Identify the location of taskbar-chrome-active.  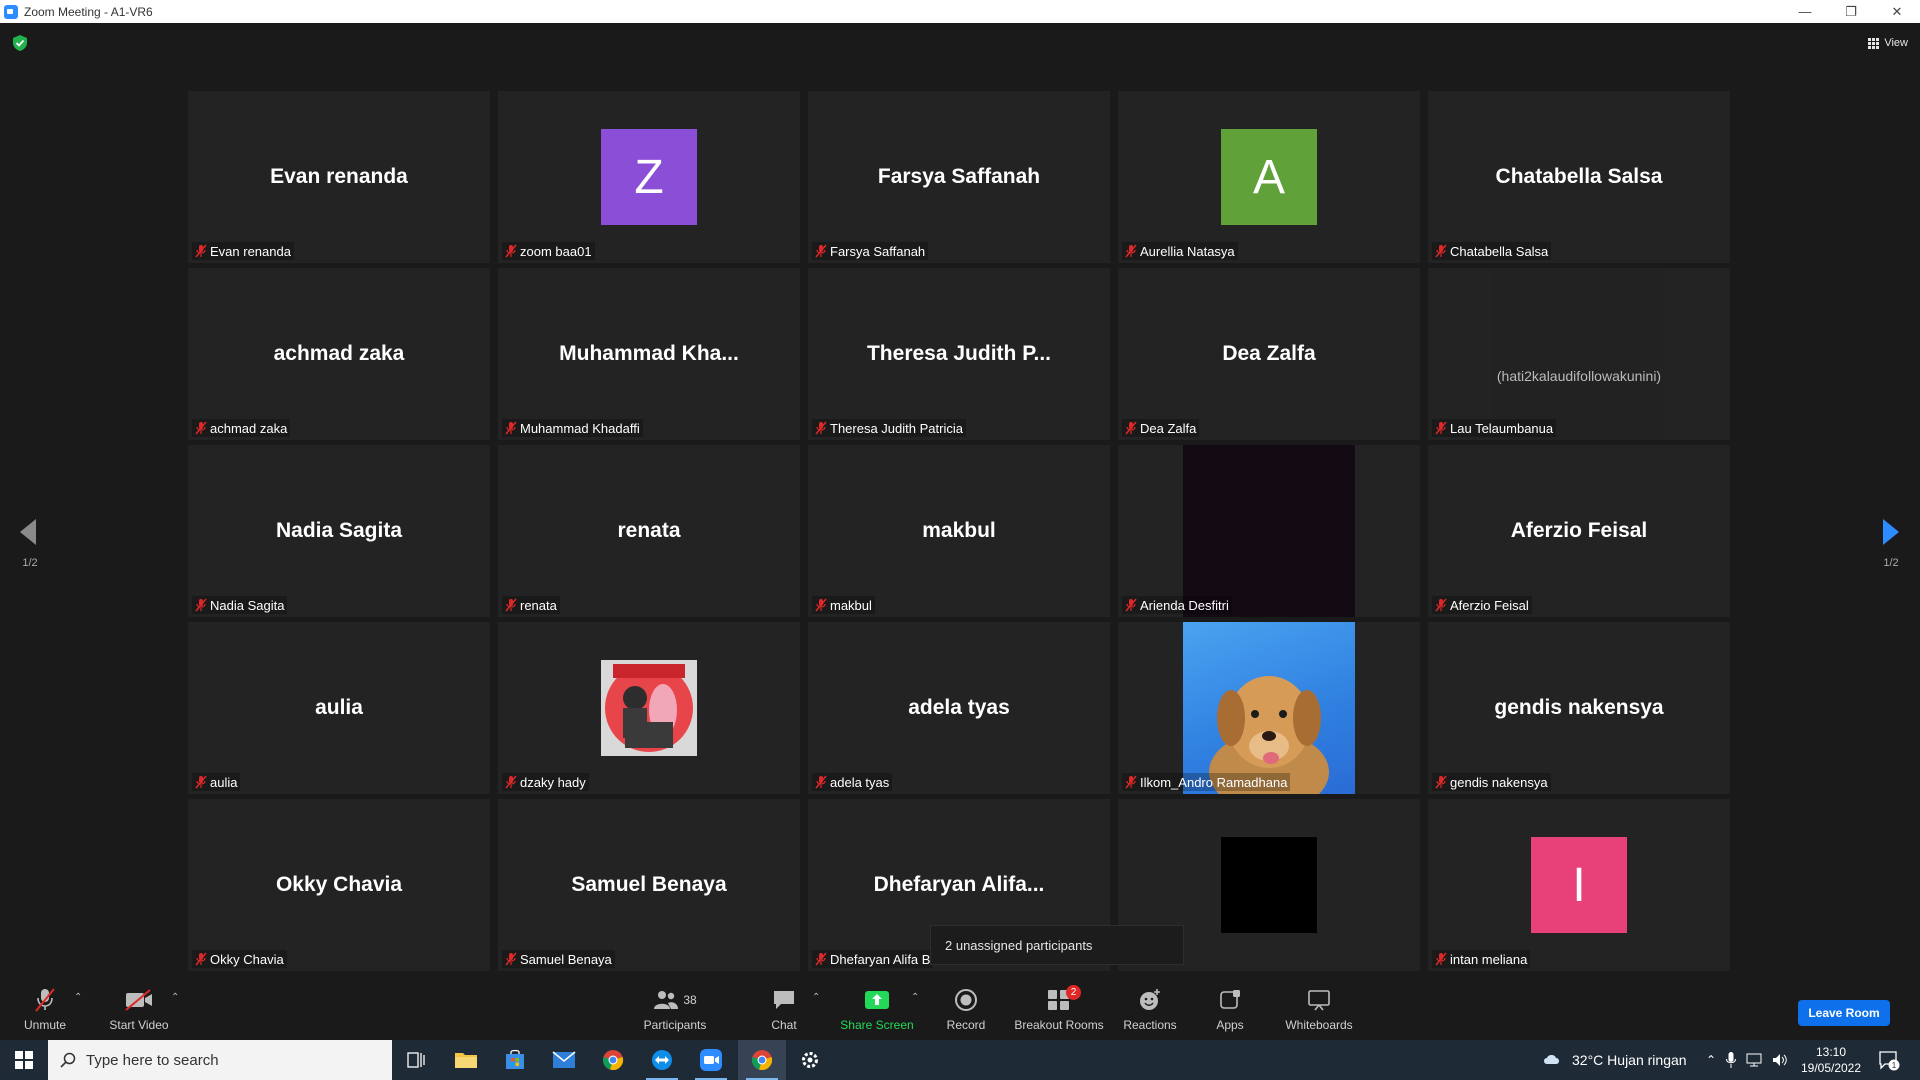
(762, 1060).